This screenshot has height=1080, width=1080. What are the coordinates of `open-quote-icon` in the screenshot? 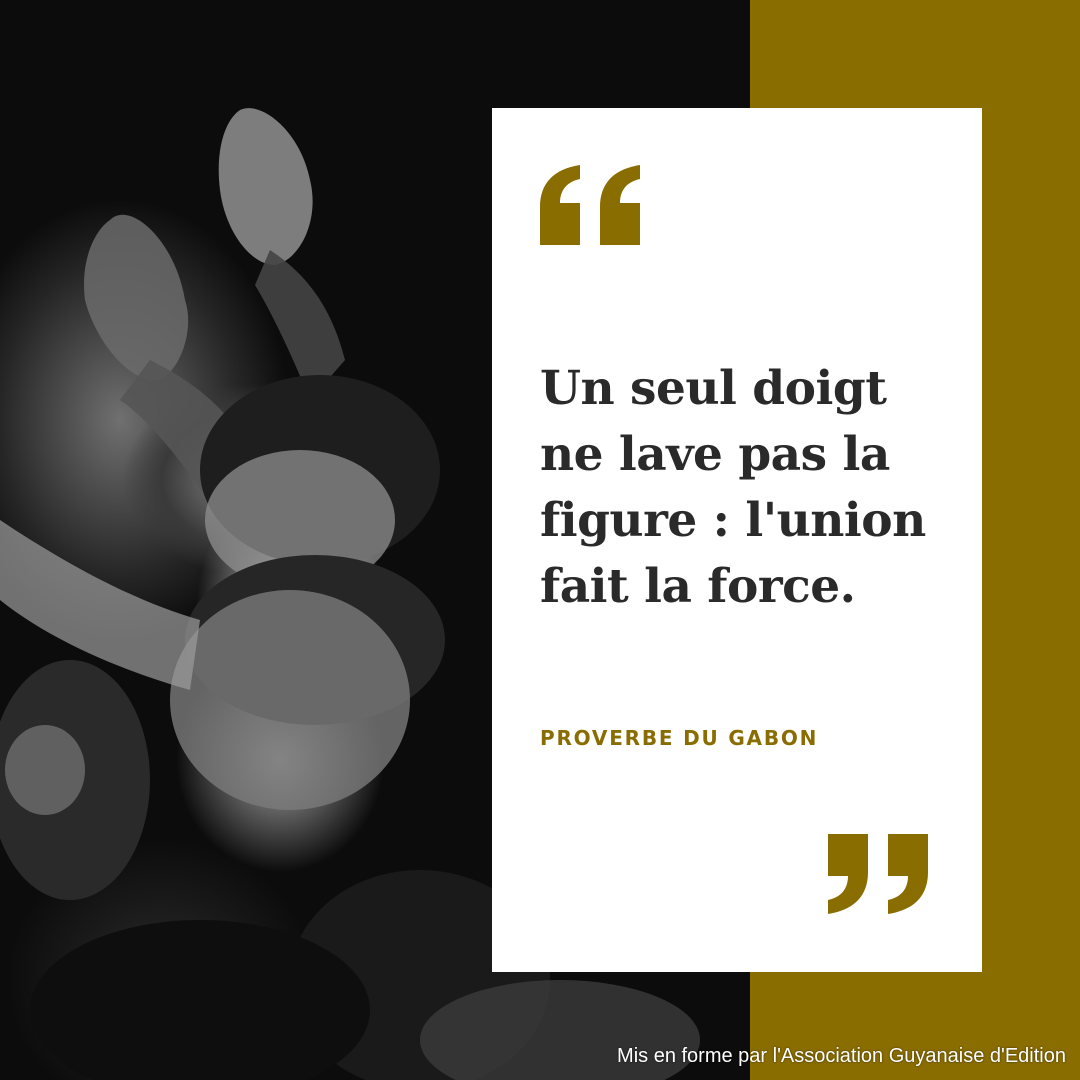 It's located at (590, 205).